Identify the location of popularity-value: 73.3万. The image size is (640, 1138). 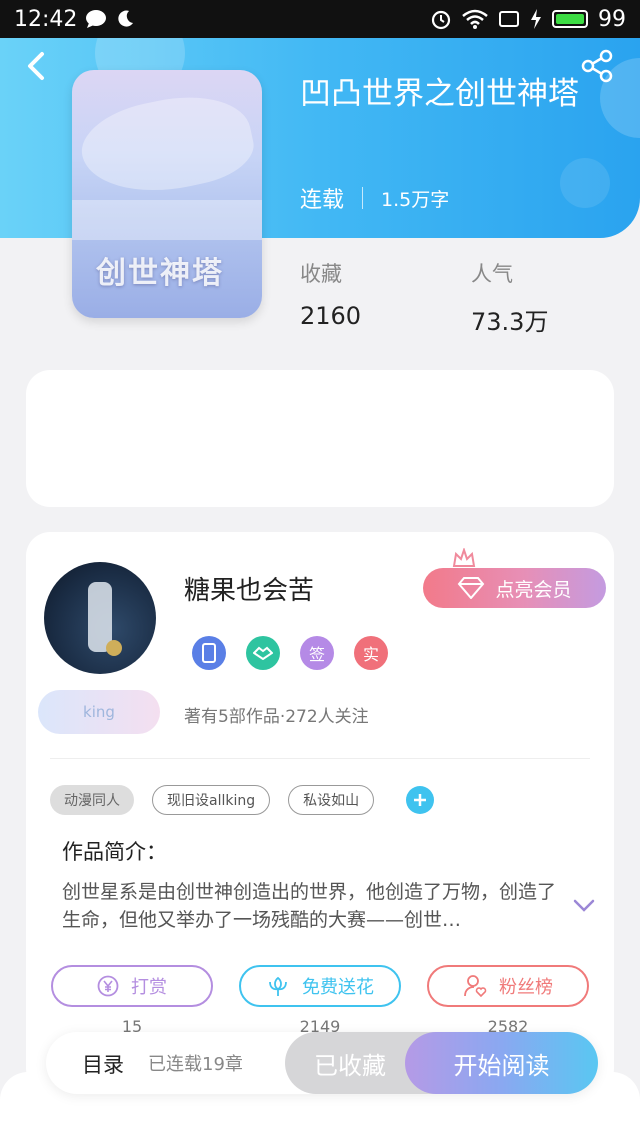
(510, 322).